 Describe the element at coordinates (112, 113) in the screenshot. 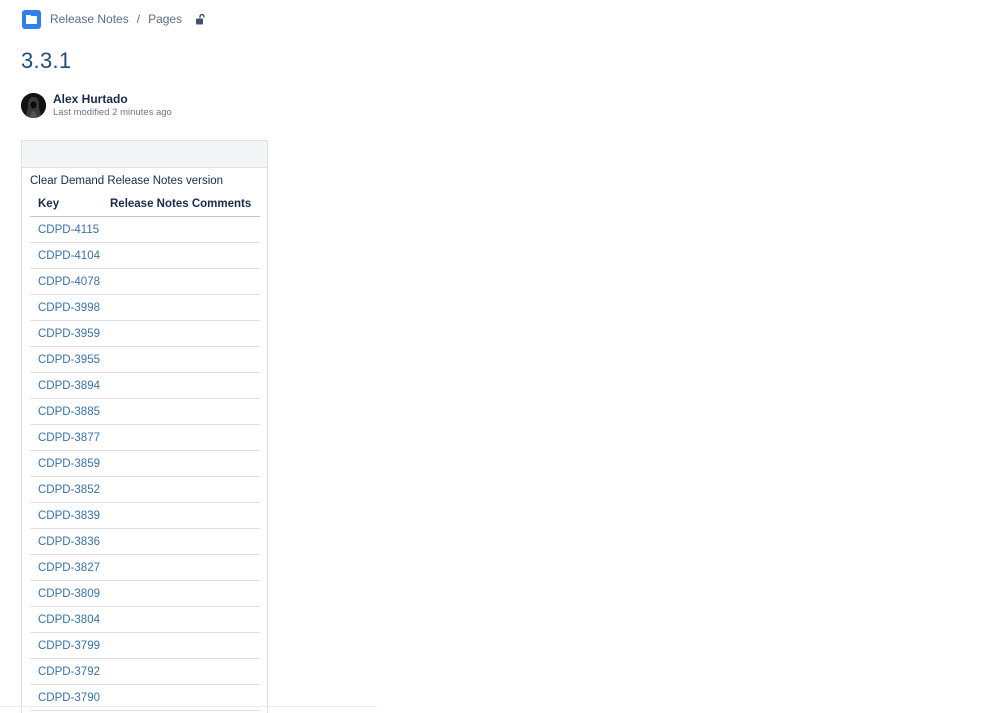

I see `last-modified: Last modified 2 minutes ago` at that location.